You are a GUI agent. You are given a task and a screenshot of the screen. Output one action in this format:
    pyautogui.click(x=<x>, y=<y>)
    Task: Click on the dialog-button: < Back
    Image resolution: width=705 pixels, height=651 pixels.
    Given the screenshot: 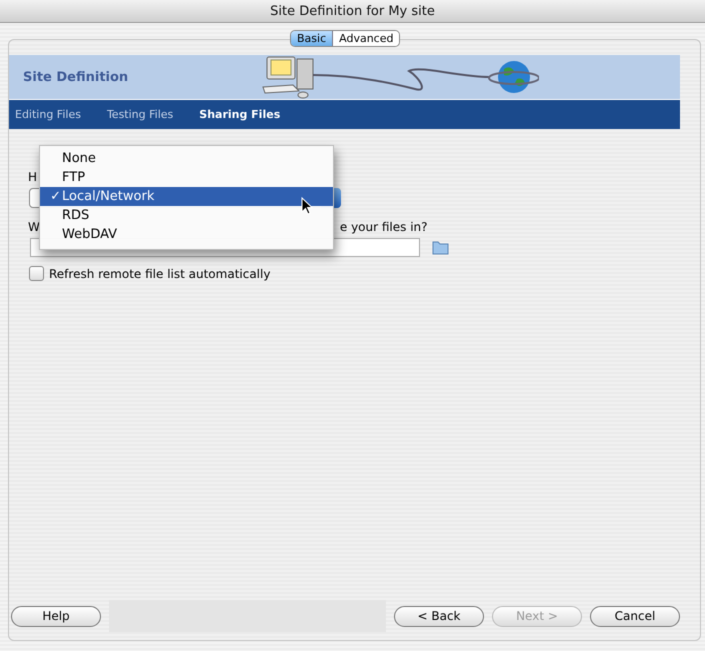 What is the action you would take?
    pyautogui.click(x=439, y=616)
    